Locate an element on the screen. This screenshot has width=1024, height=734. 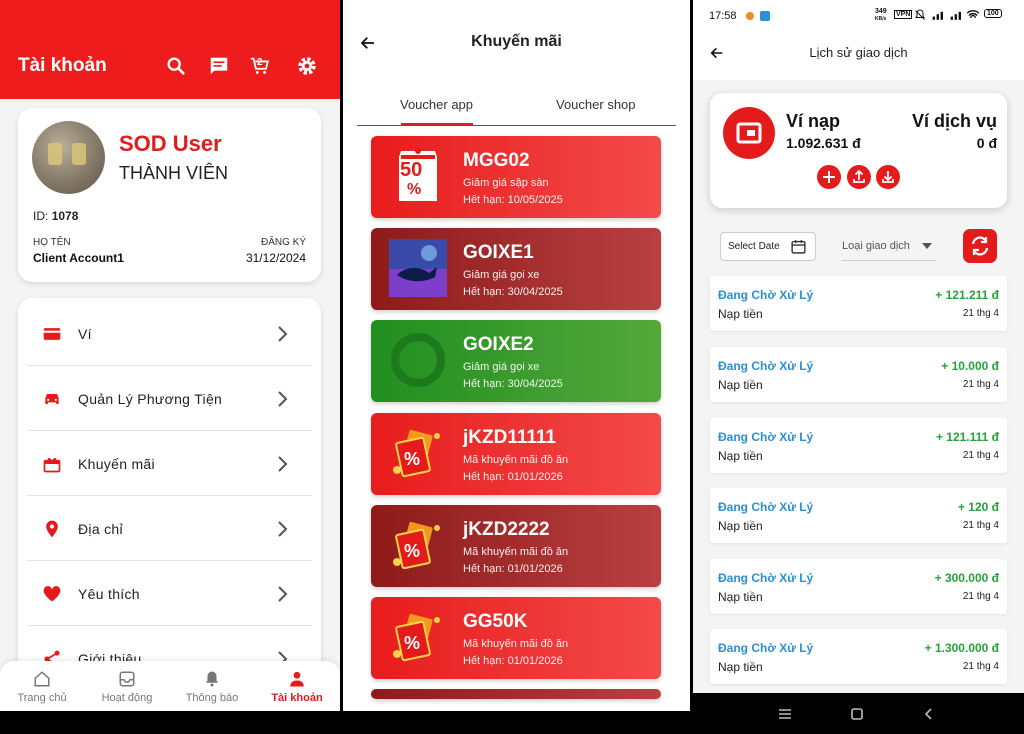
user-role: THÀNH VIÊN is located at coordinates (174, 173).